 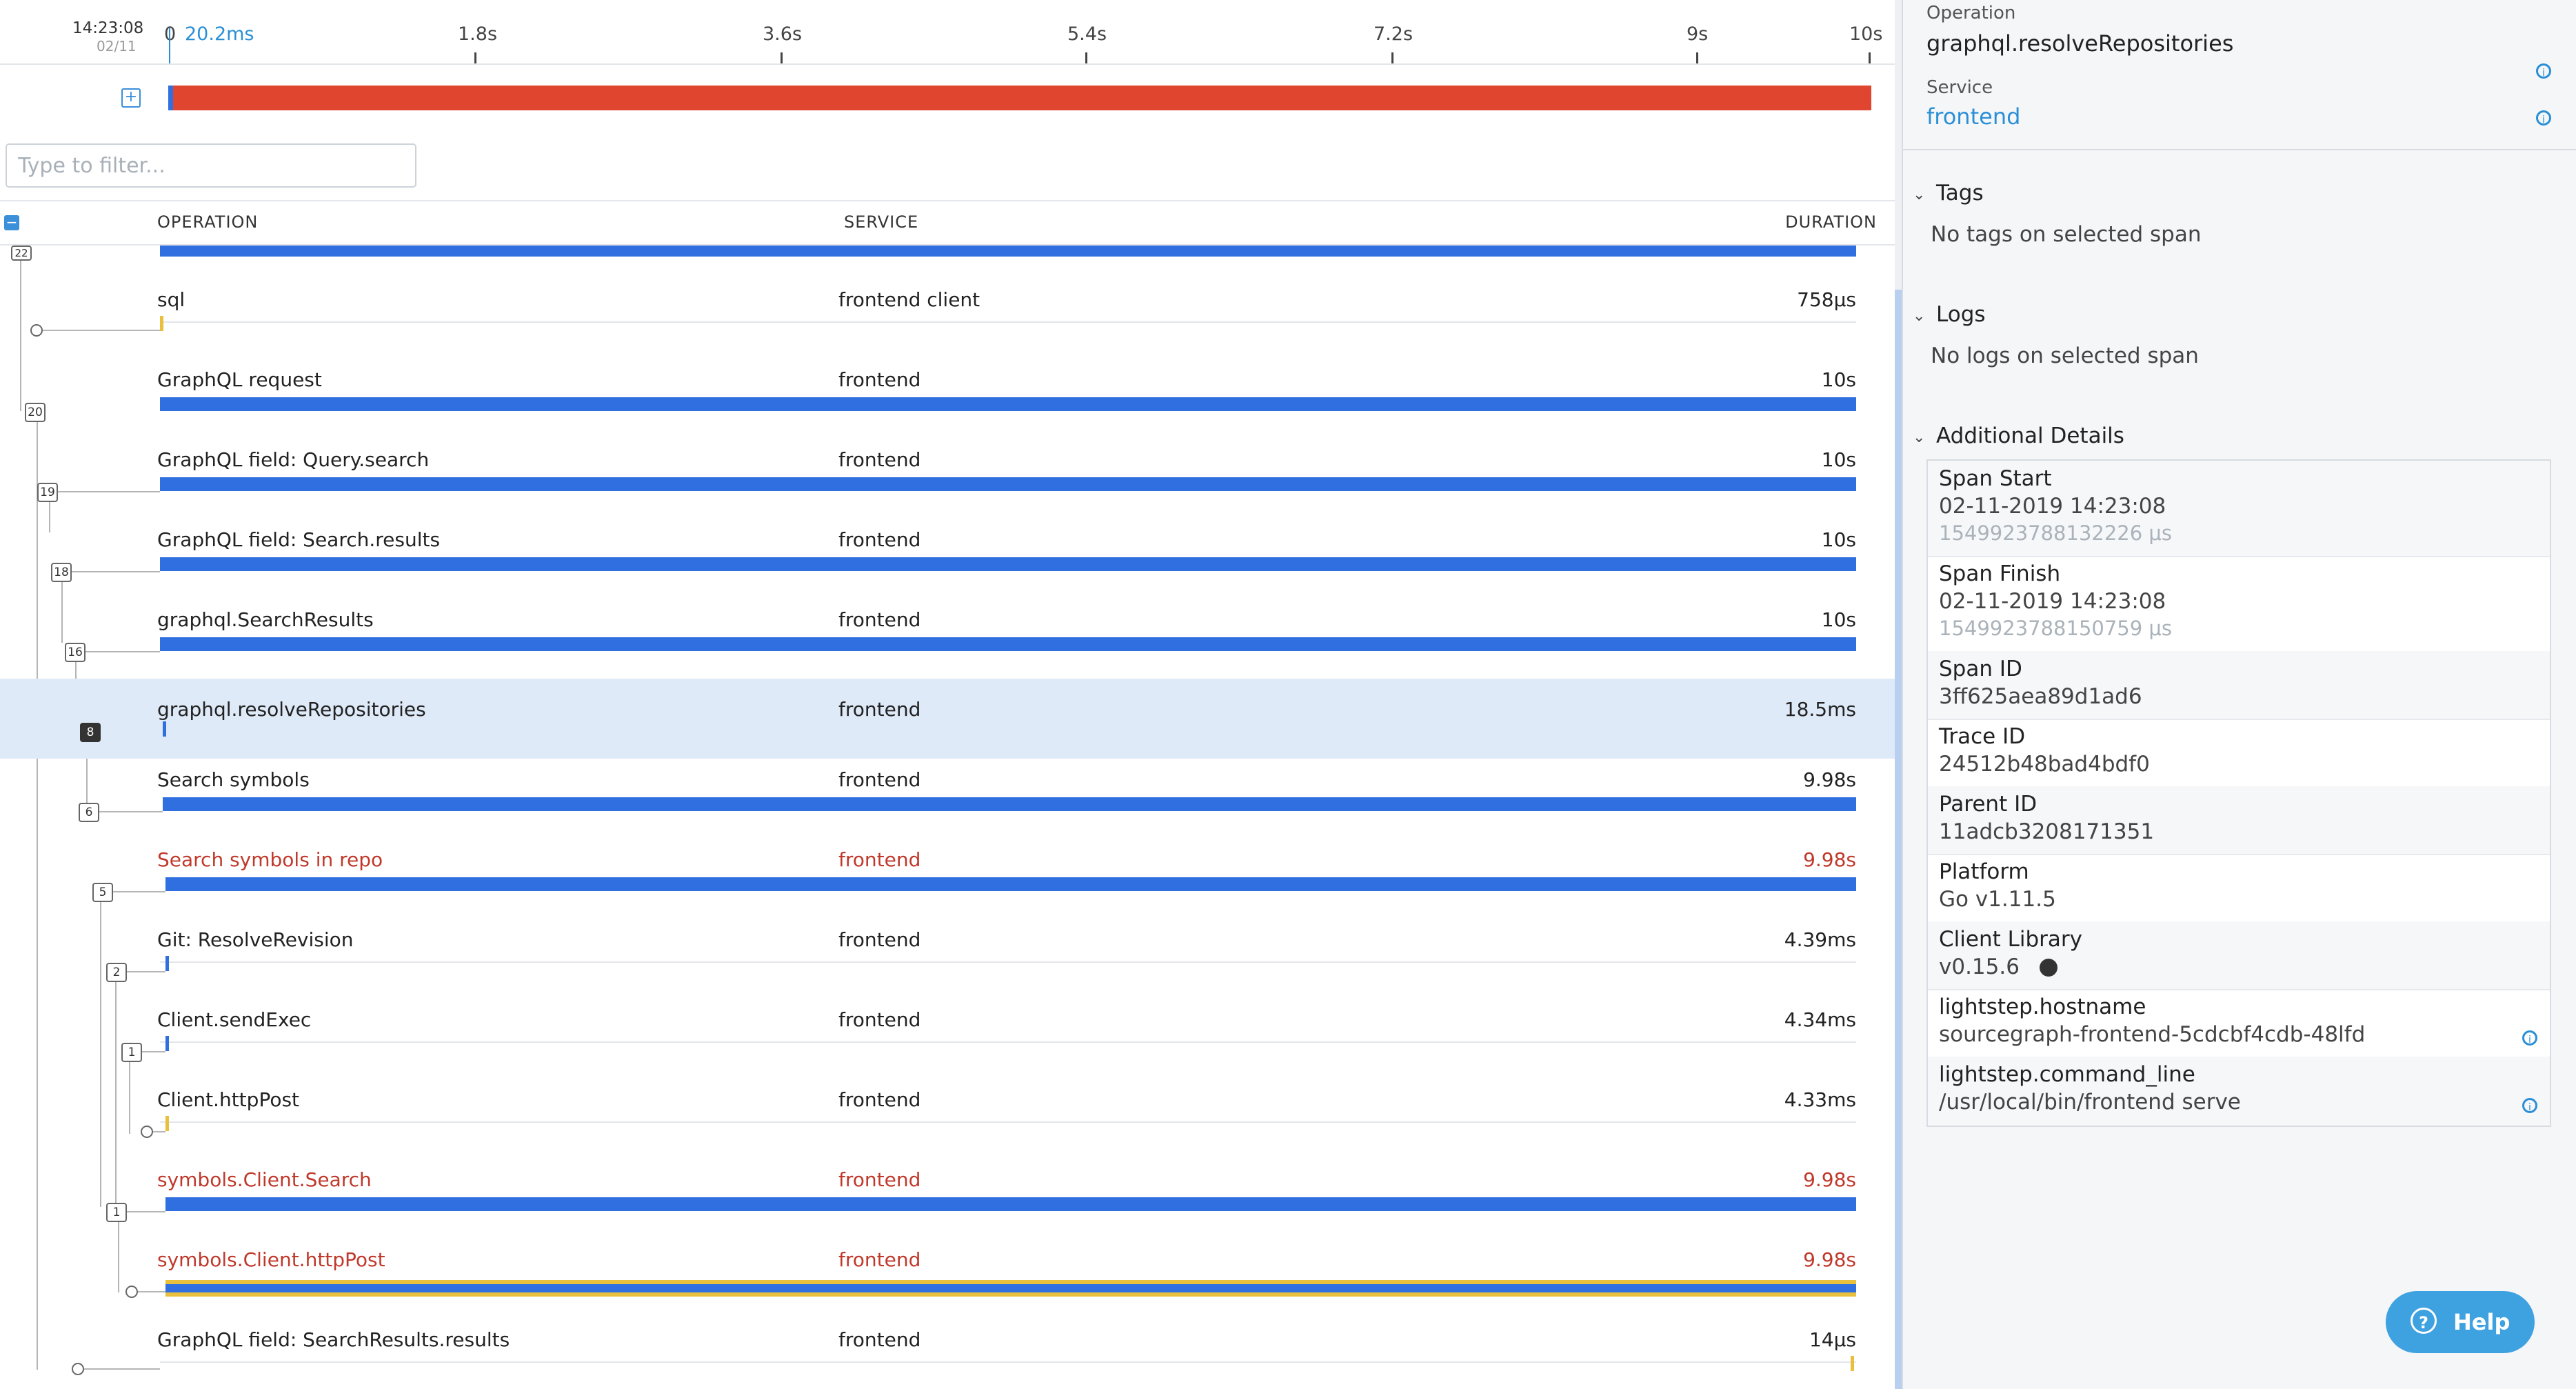 I want to click on detail-value: Go v1.11.5, so click(x=1997, y=899).